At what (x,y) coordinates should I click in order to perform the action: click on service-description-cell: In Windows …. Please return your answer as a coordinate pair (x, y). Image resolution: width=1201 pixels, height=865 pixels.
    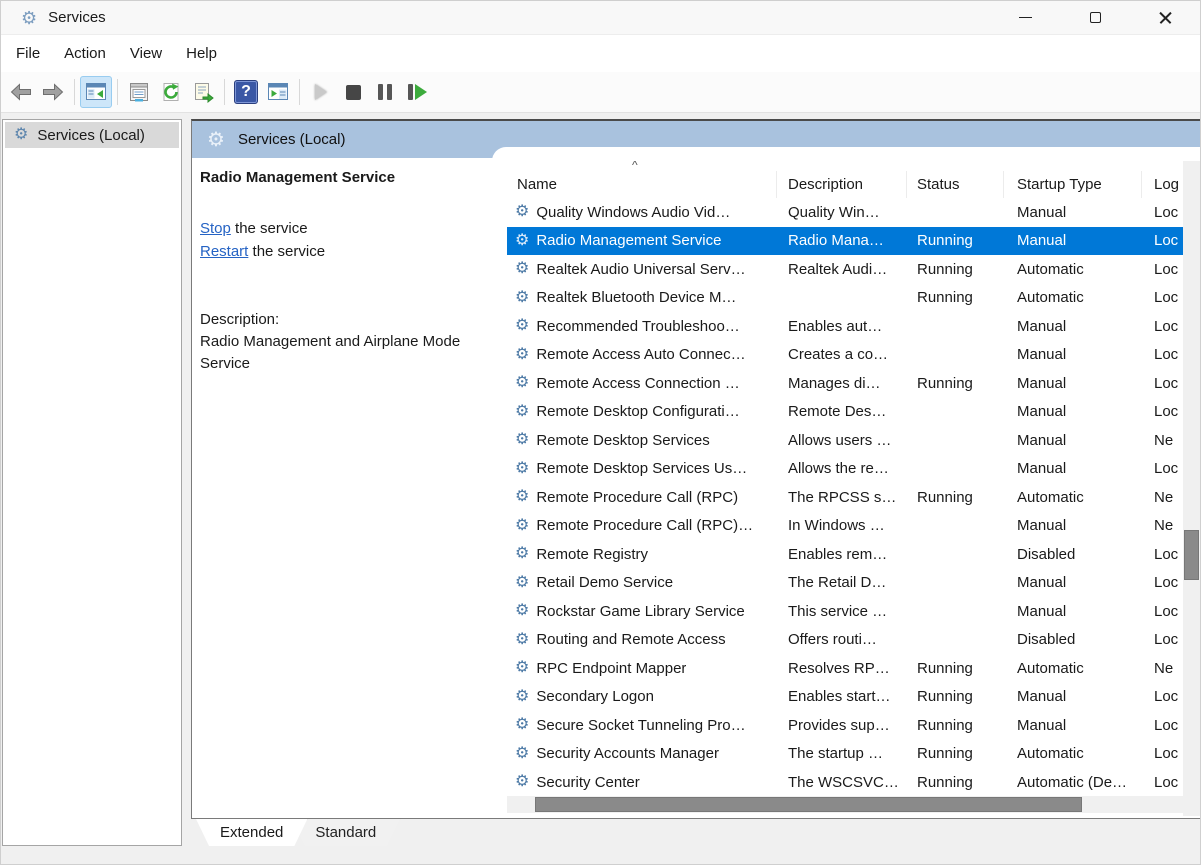
    Looking at the image, I should click on (836, 526).